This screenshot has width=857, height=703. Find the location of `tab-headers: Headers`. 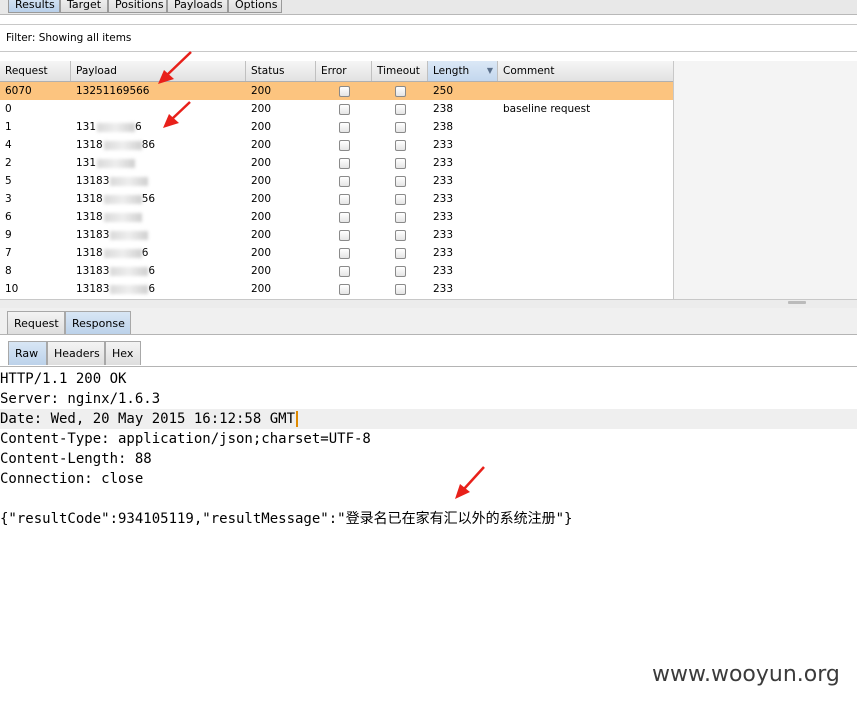

tab-headers: Headers is located at coordinates (76, 353).